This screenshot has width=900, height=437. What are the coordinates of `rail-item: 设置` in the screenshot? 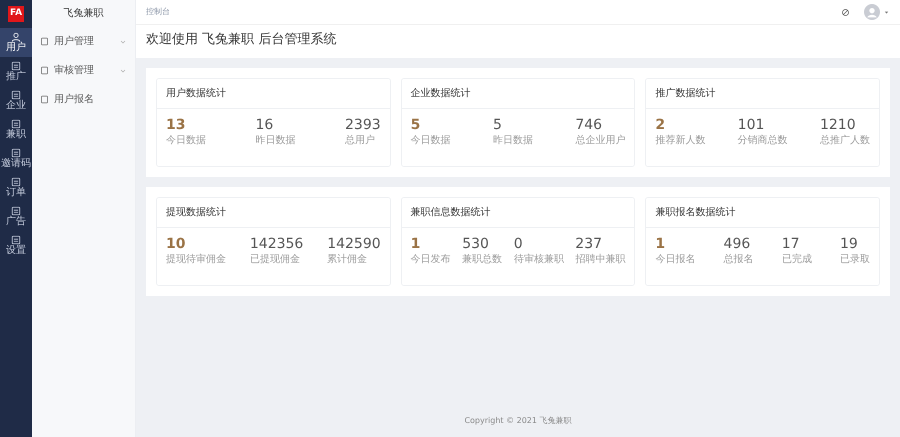 It's located at (16, 245).